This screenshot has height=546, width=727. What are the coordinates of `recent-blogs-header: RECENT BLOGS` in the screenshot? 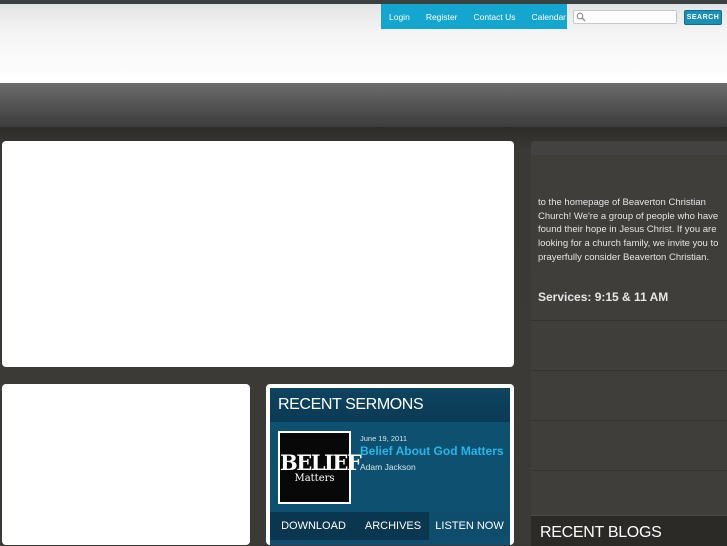 It's located at (629, 530).